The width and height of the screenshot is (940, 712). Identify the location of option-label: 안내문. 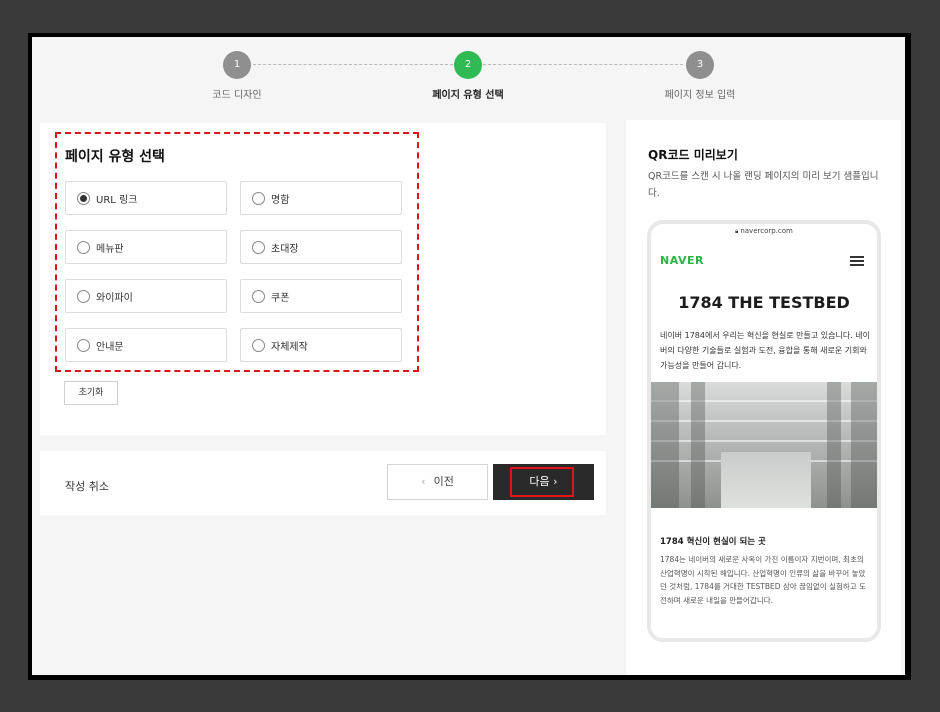
(110, 347).